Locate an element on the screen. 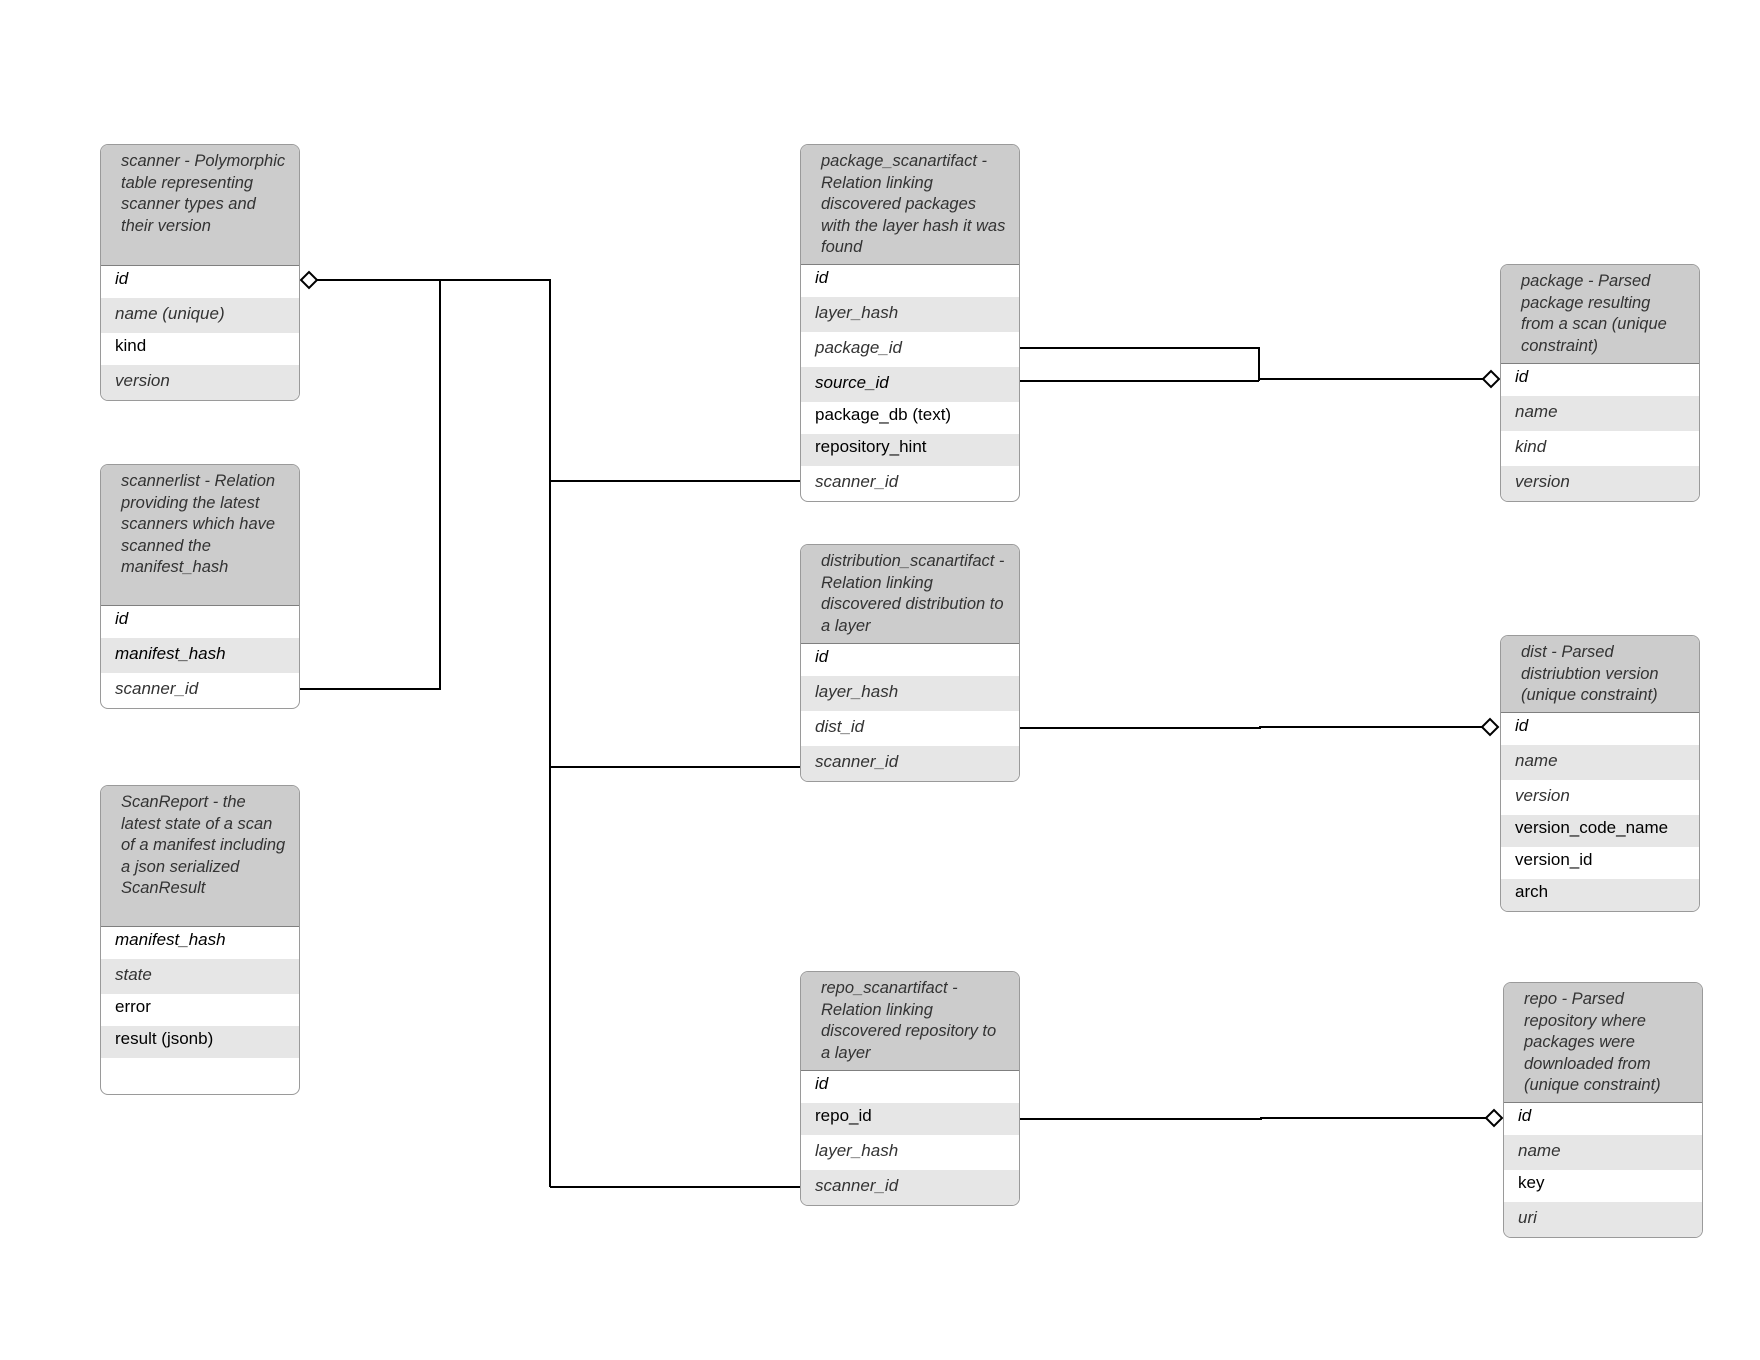  link-repo-id is located at coordinates (1253, 1118).